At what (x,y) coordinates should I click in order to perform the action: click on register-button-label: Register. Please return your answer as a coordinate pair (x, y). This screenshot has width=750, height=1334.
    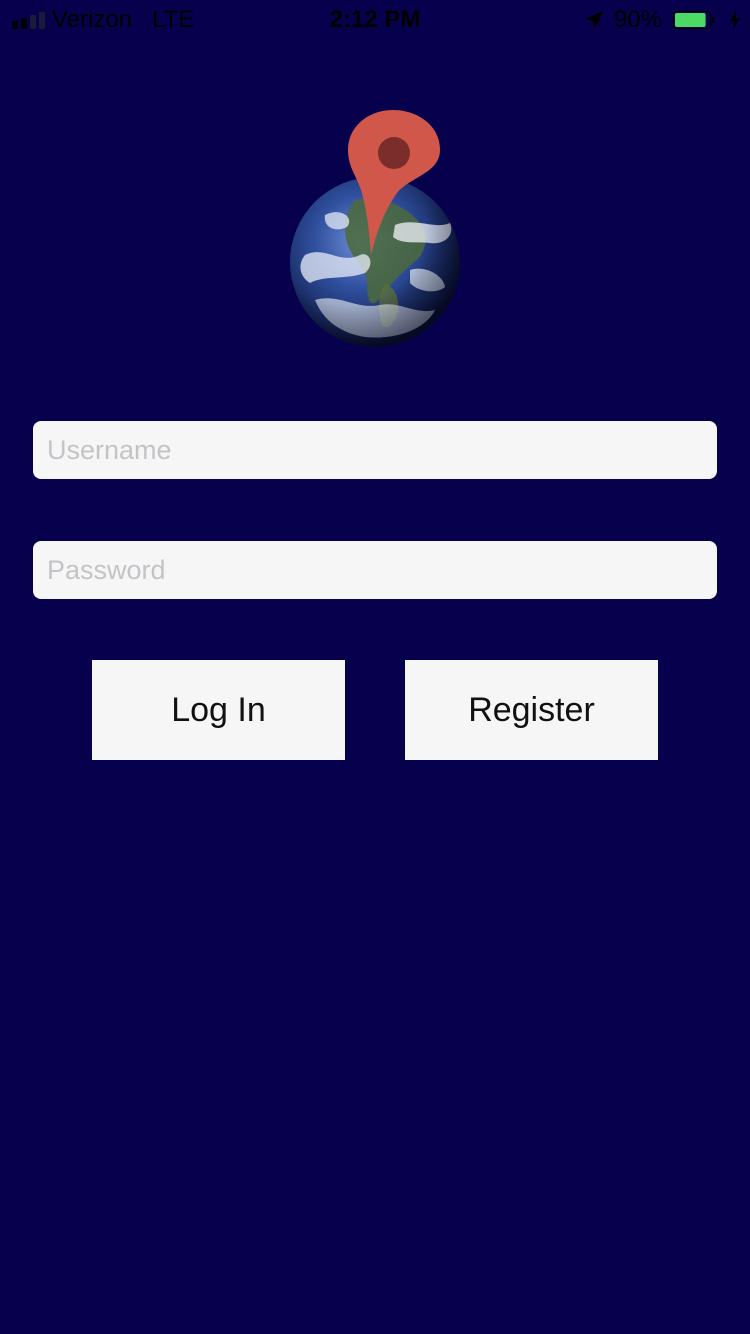
    Looking at the image, I should click on (531, 709).